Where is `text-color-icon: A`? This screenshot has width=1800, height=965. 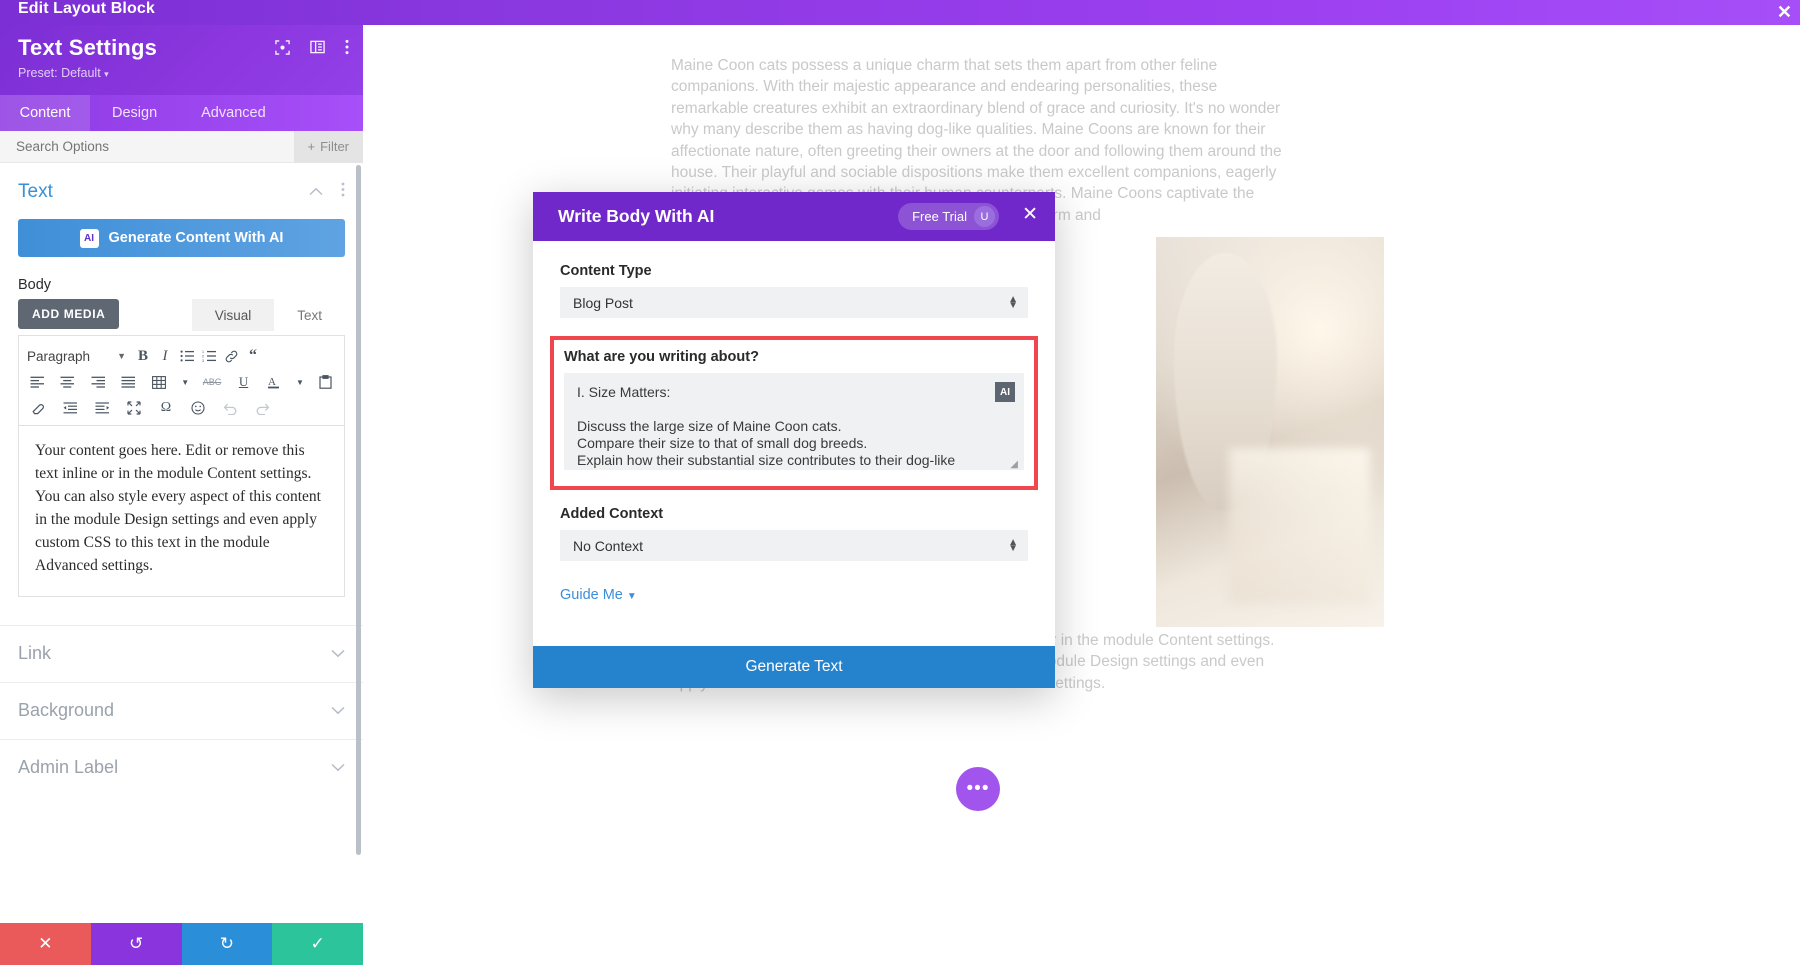
text-color-icon: A is located at coordinates (274, 382).